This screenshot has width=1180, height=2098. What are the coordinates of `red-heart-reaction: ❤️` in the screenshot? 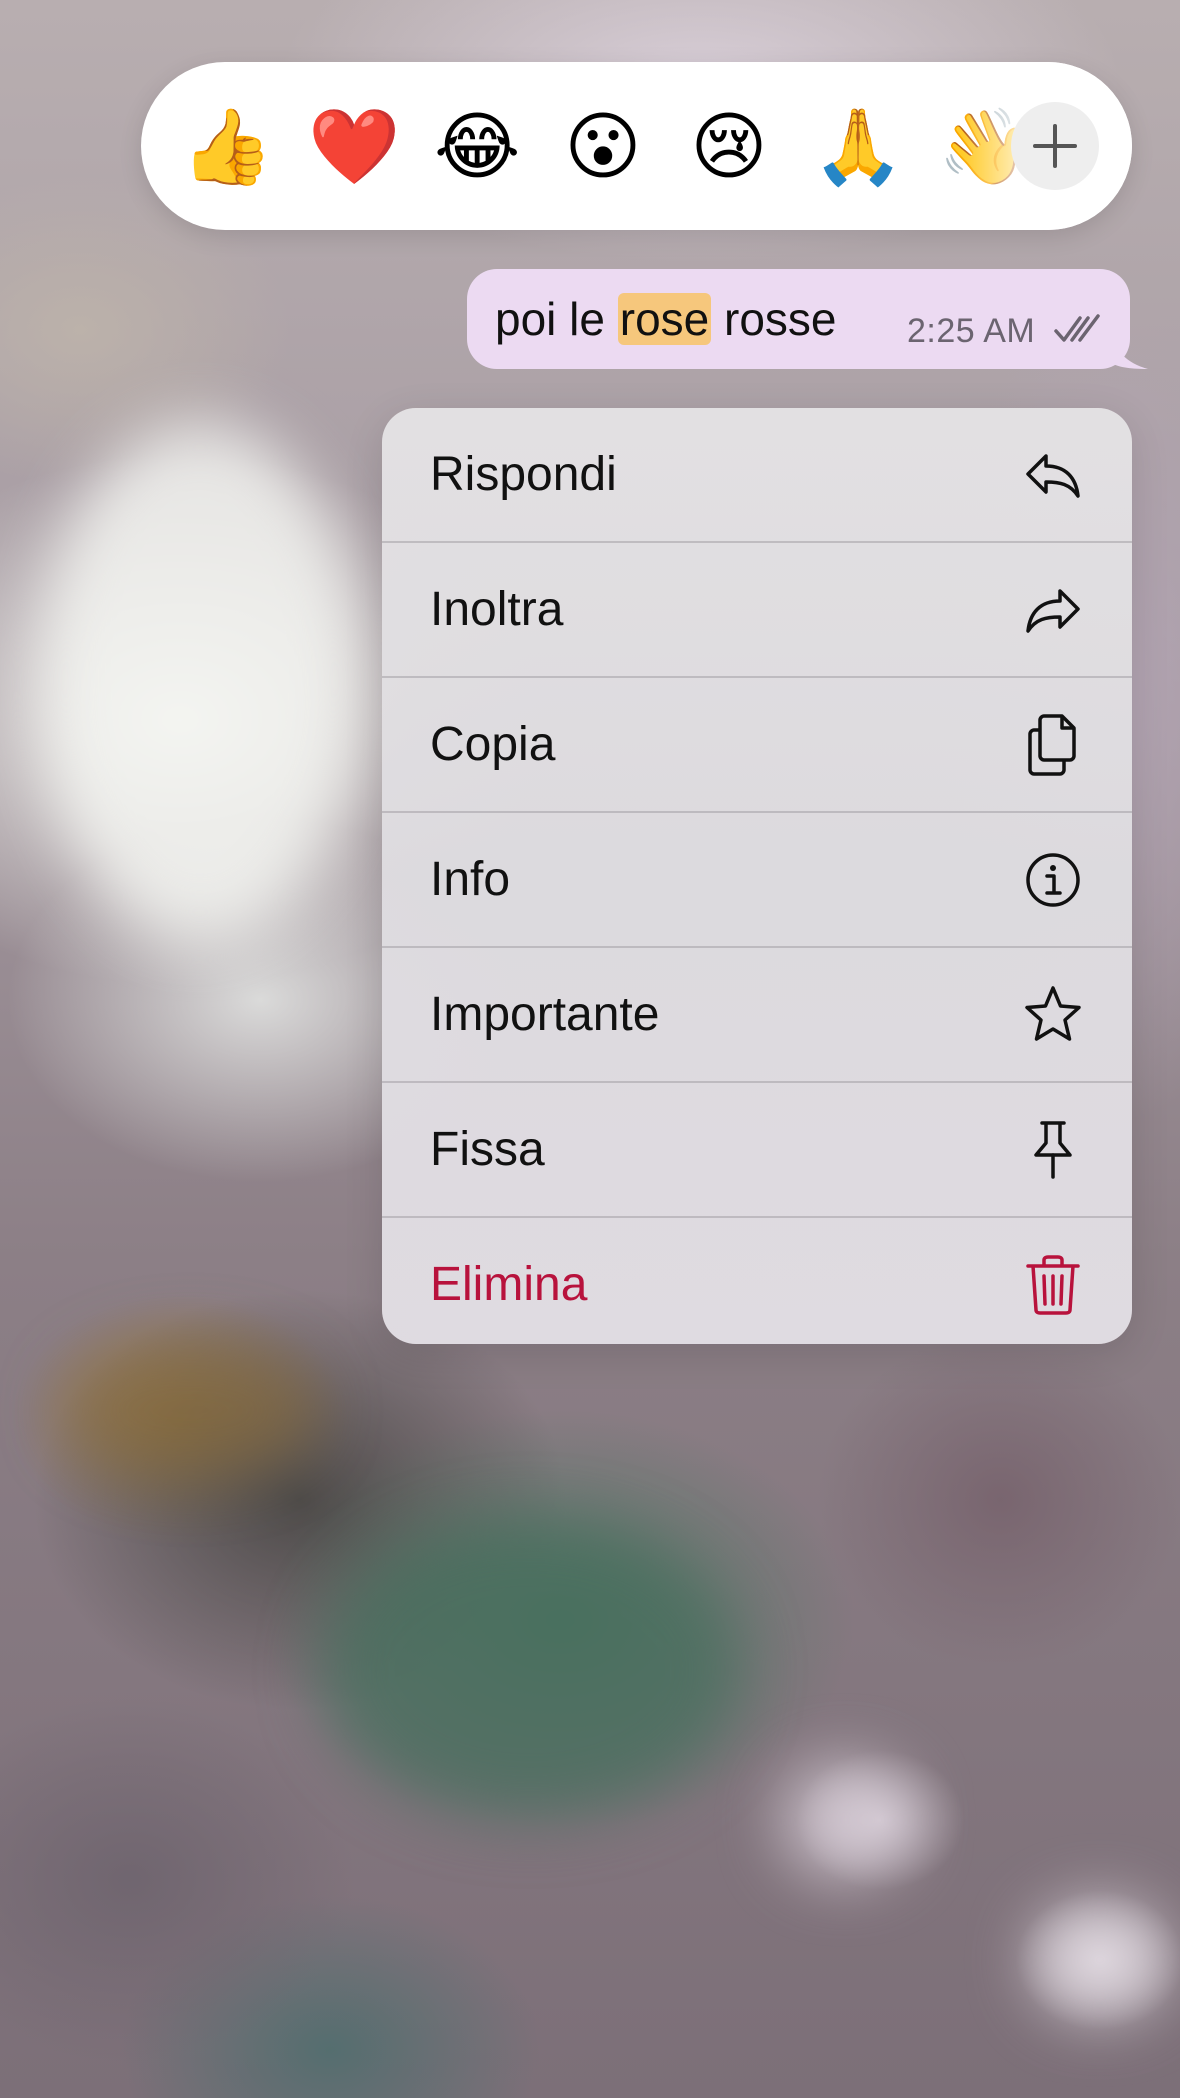 It's located at (354, 147).